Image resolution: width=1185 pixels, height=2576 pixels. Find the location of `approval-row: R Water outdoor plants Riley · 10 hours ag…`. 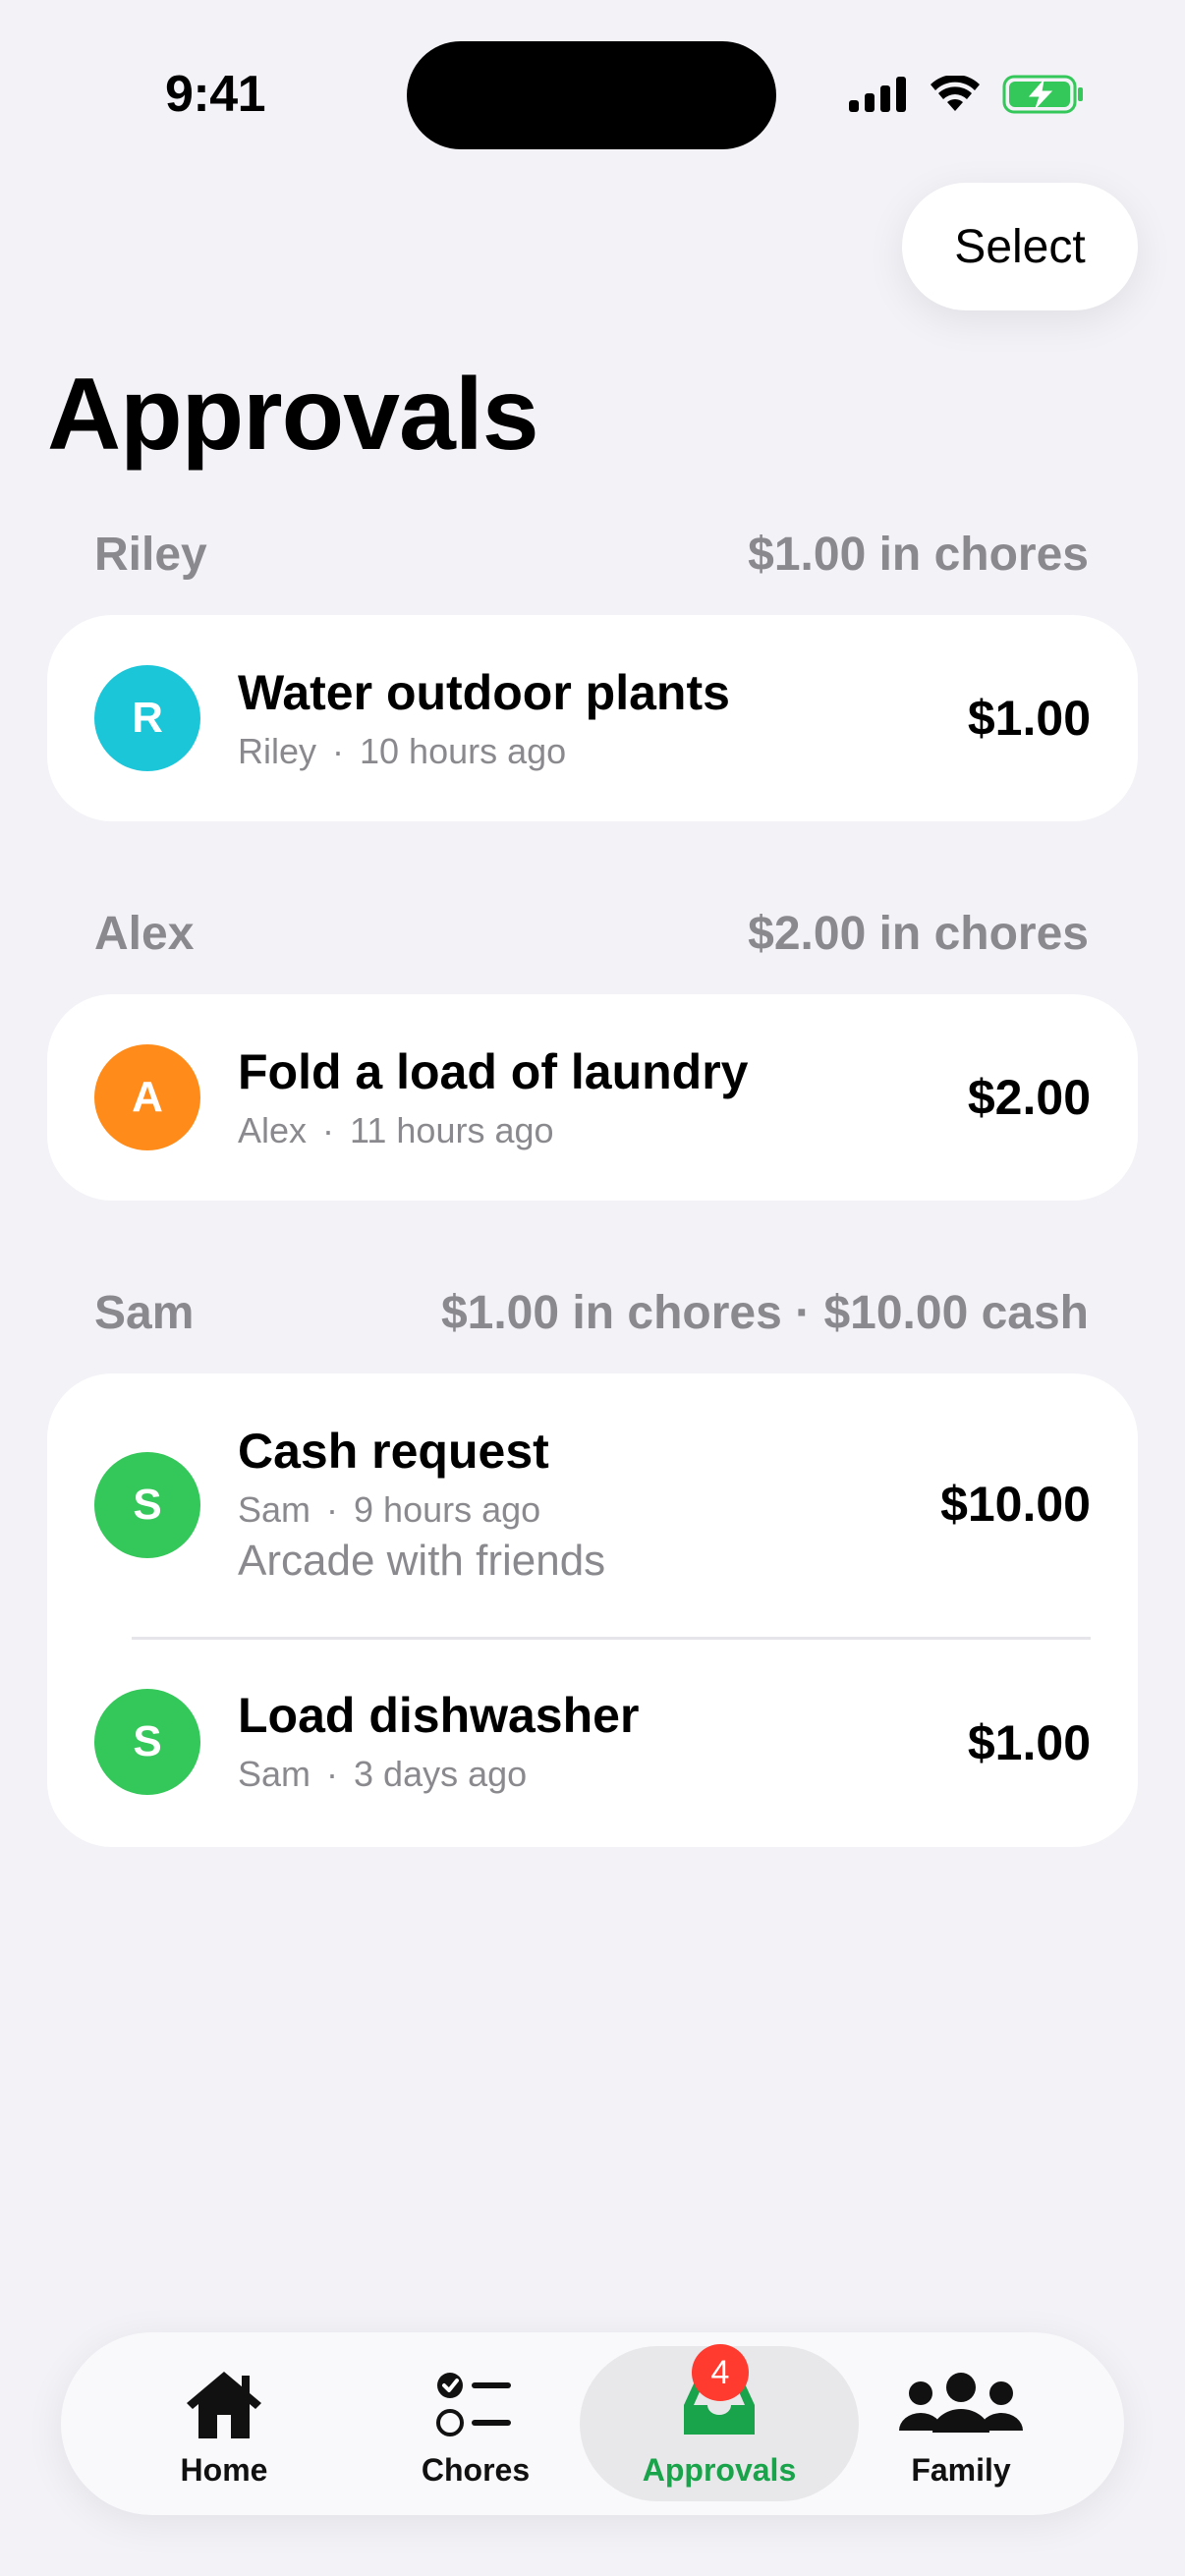

approval-row: R Water outdoor plants Riley · 10 hours ag… is located at coordinates (592, 718).